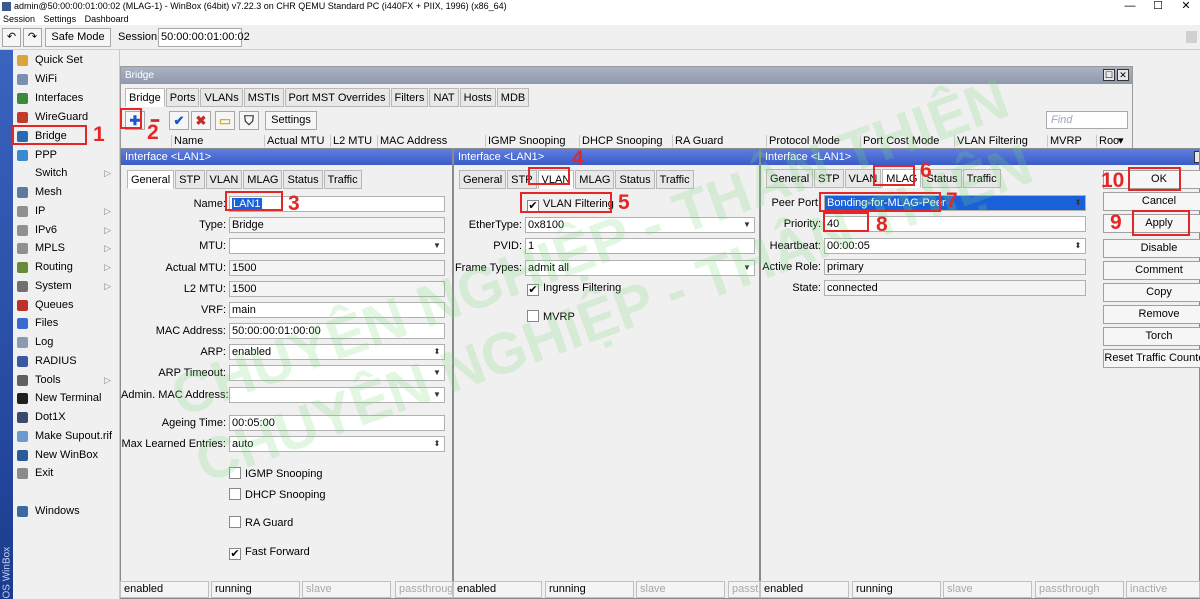  Describe the element at coordinates (67, 173) in the screenshot. I see `sidebar-item-switch: Switch ▷` at that location.